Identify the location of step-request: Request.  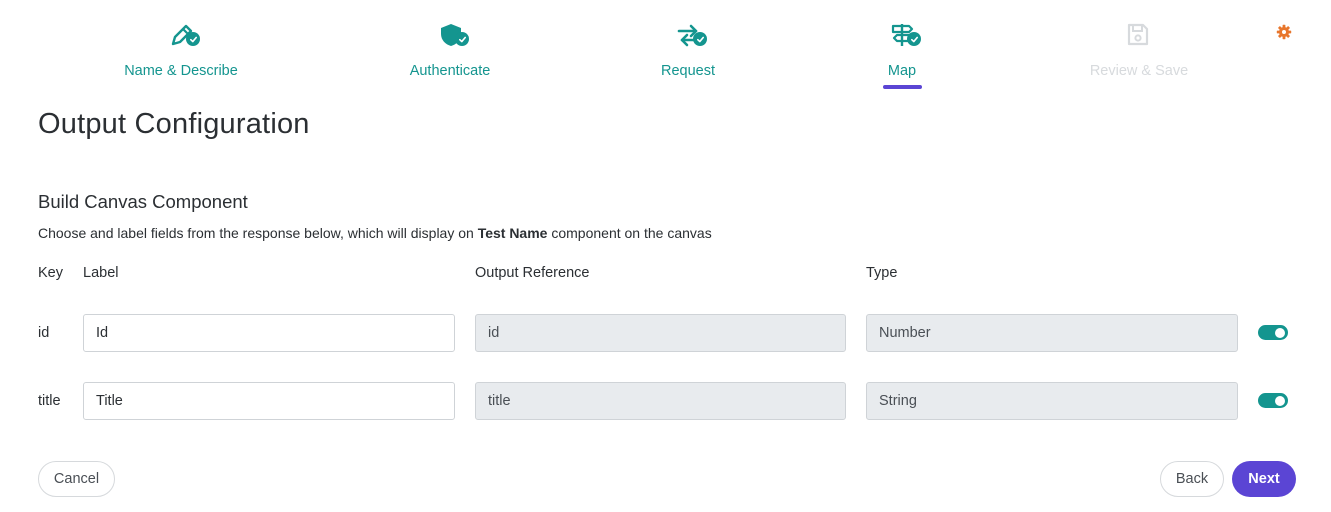
(688, 49).